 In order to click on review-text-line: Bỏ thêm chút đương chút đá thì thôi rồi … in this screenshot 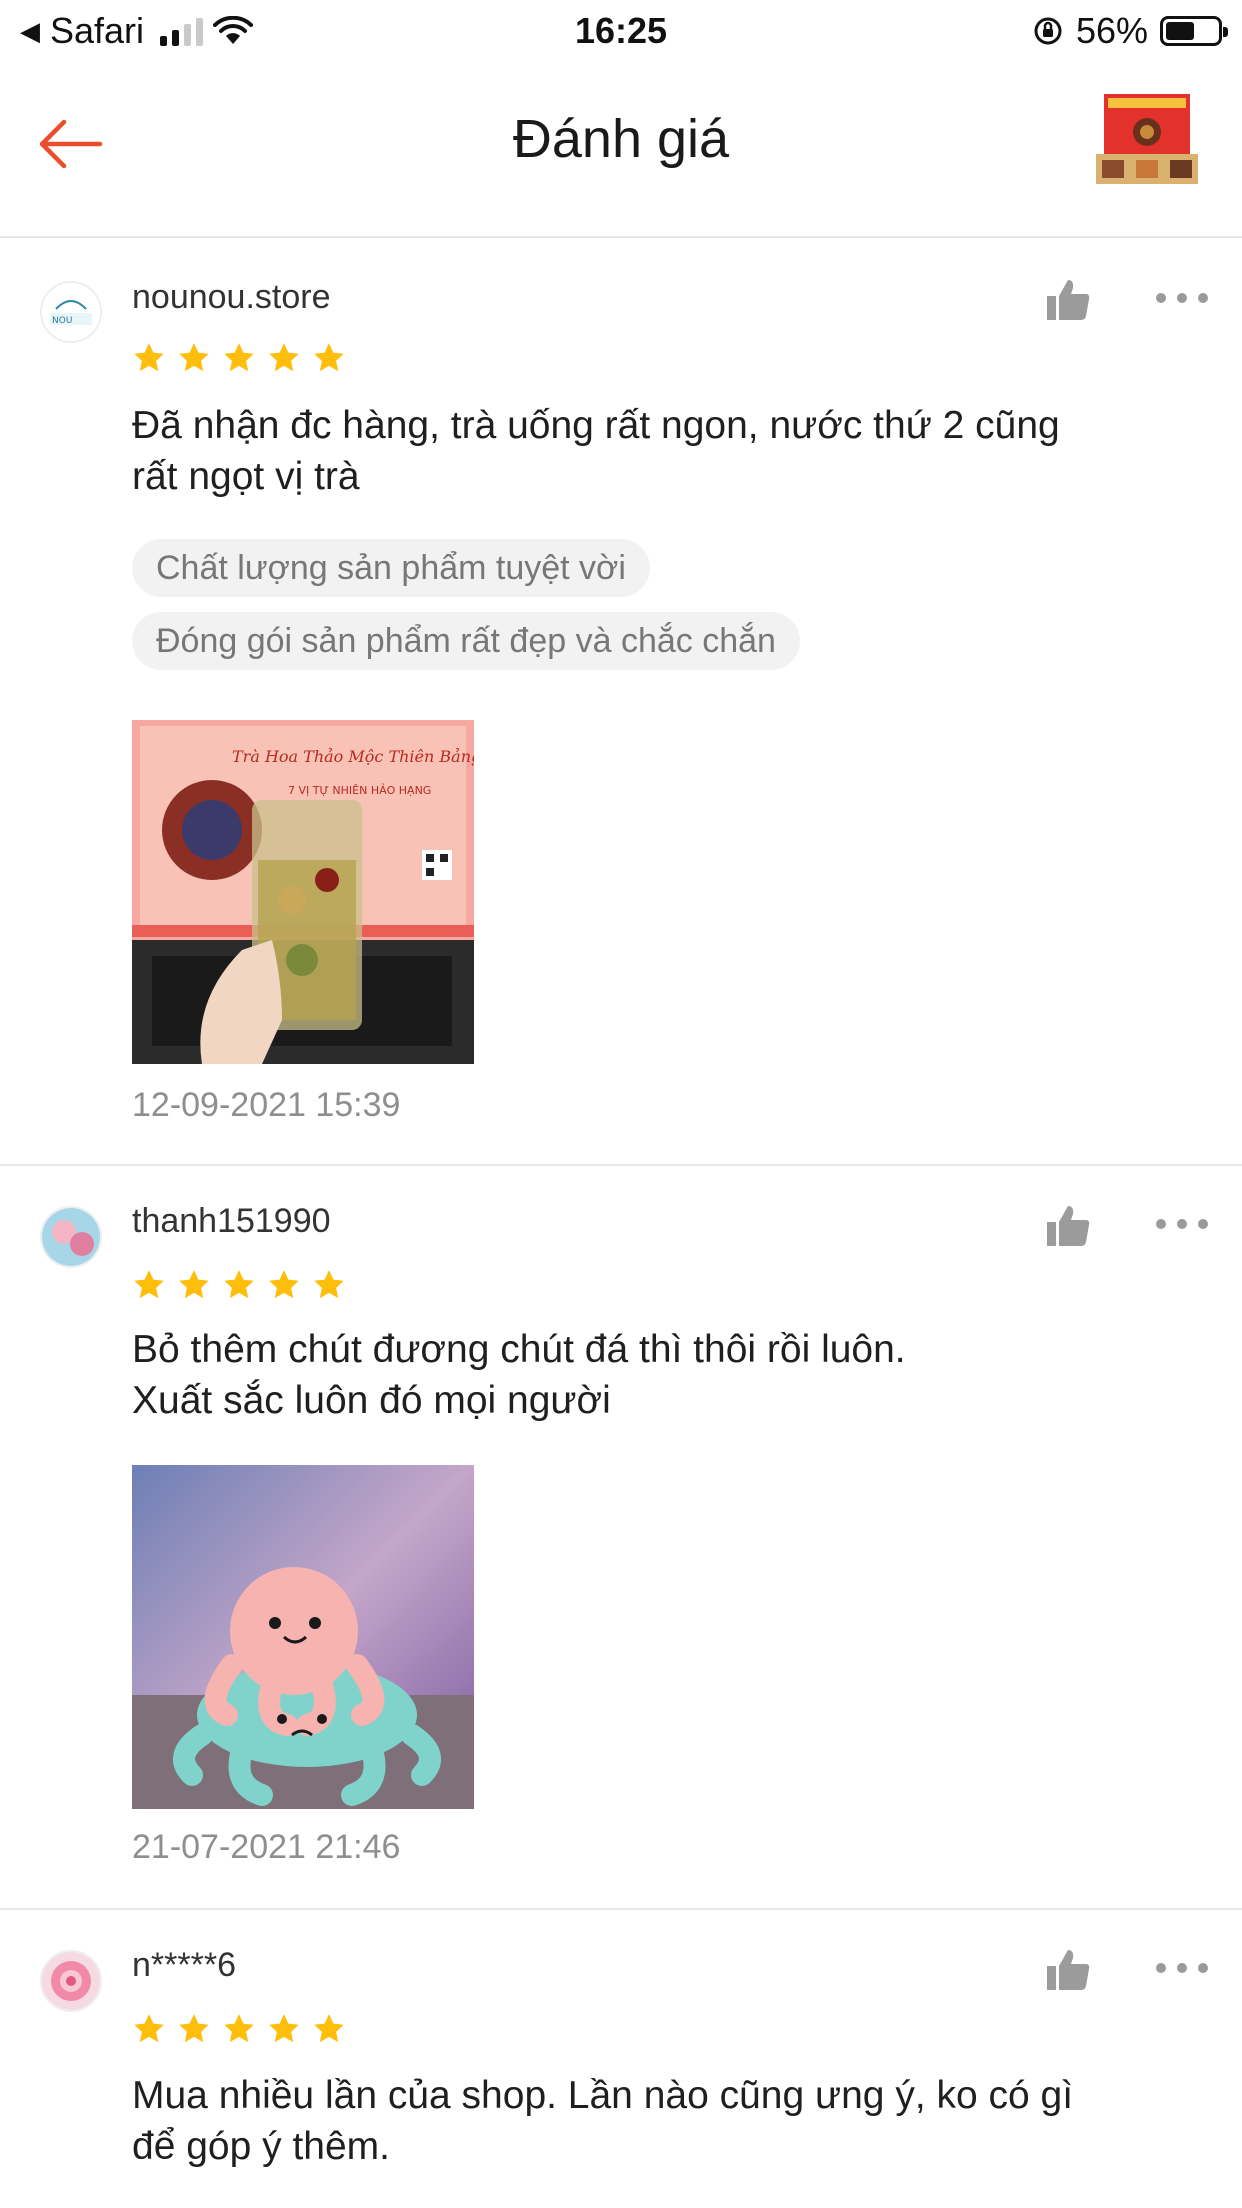, I will do `click(519, 1349)`.